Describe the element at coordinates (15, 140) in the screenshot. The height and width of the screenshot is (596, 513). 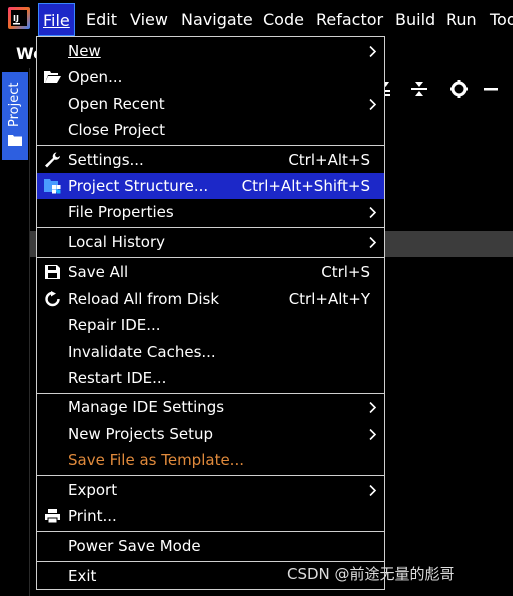
I see `folder-icon` at that location.